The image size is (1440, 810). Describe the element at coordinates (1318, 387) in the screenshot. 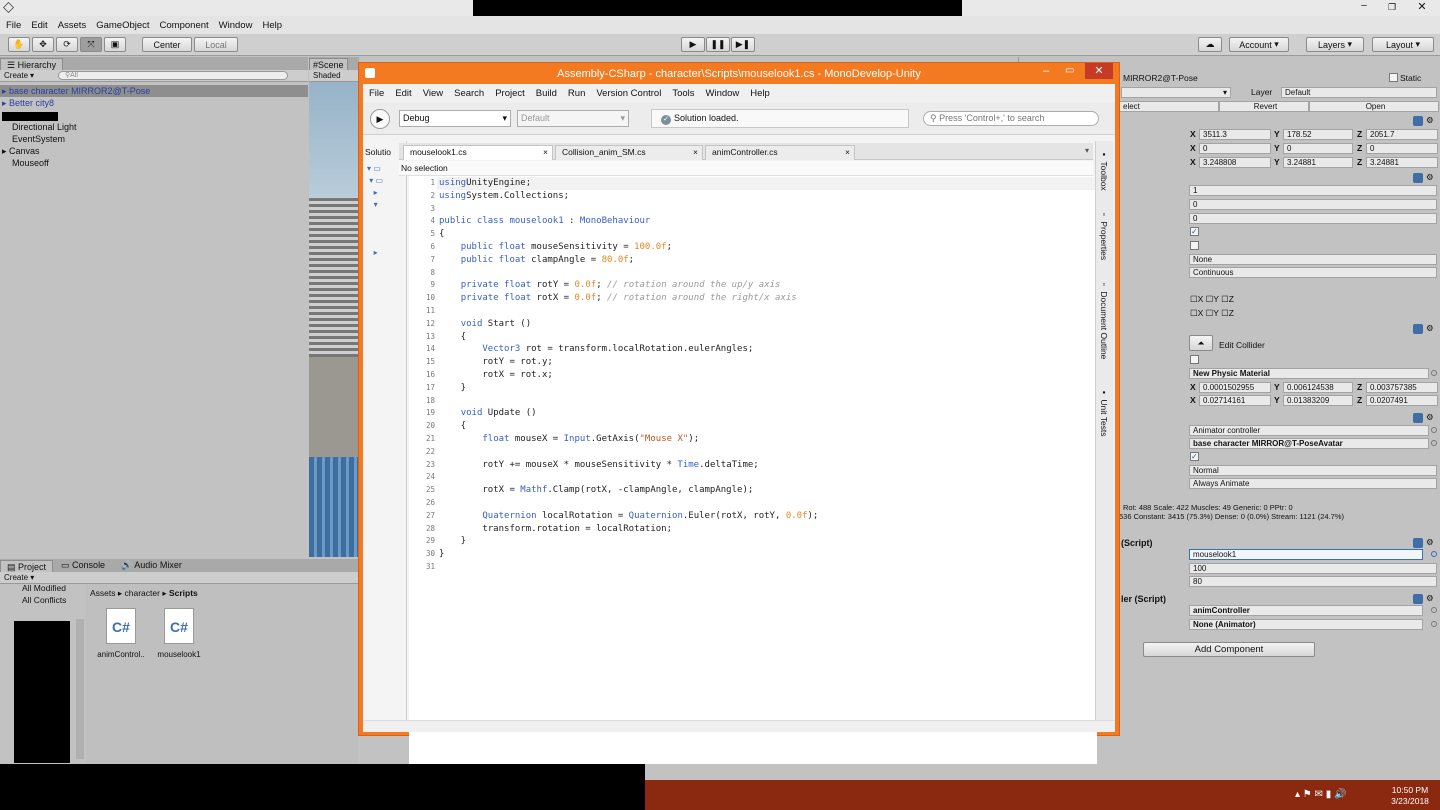

I see `center-y-field: 0.006124538` at that location.